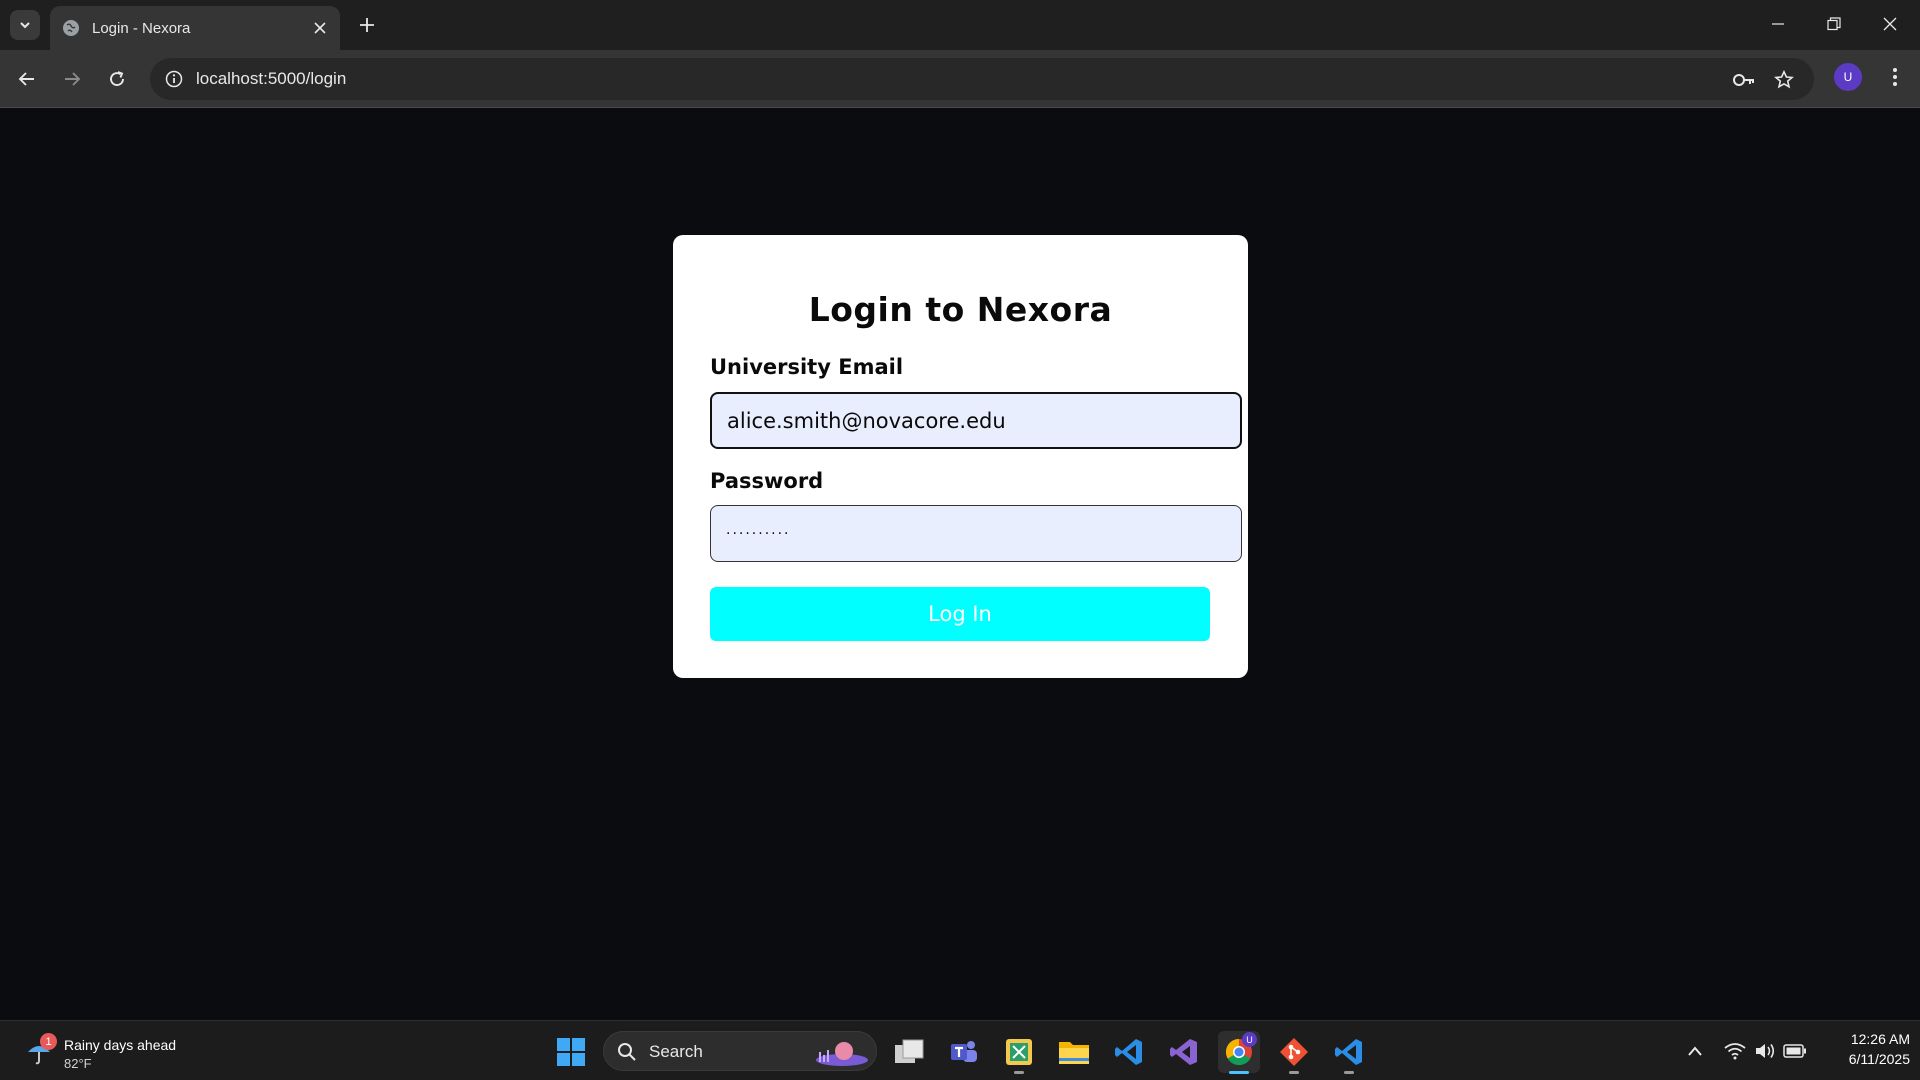 This screenshot has height=1080, width=1920. I want to click on back-arrow-icon, so click(26, 79).